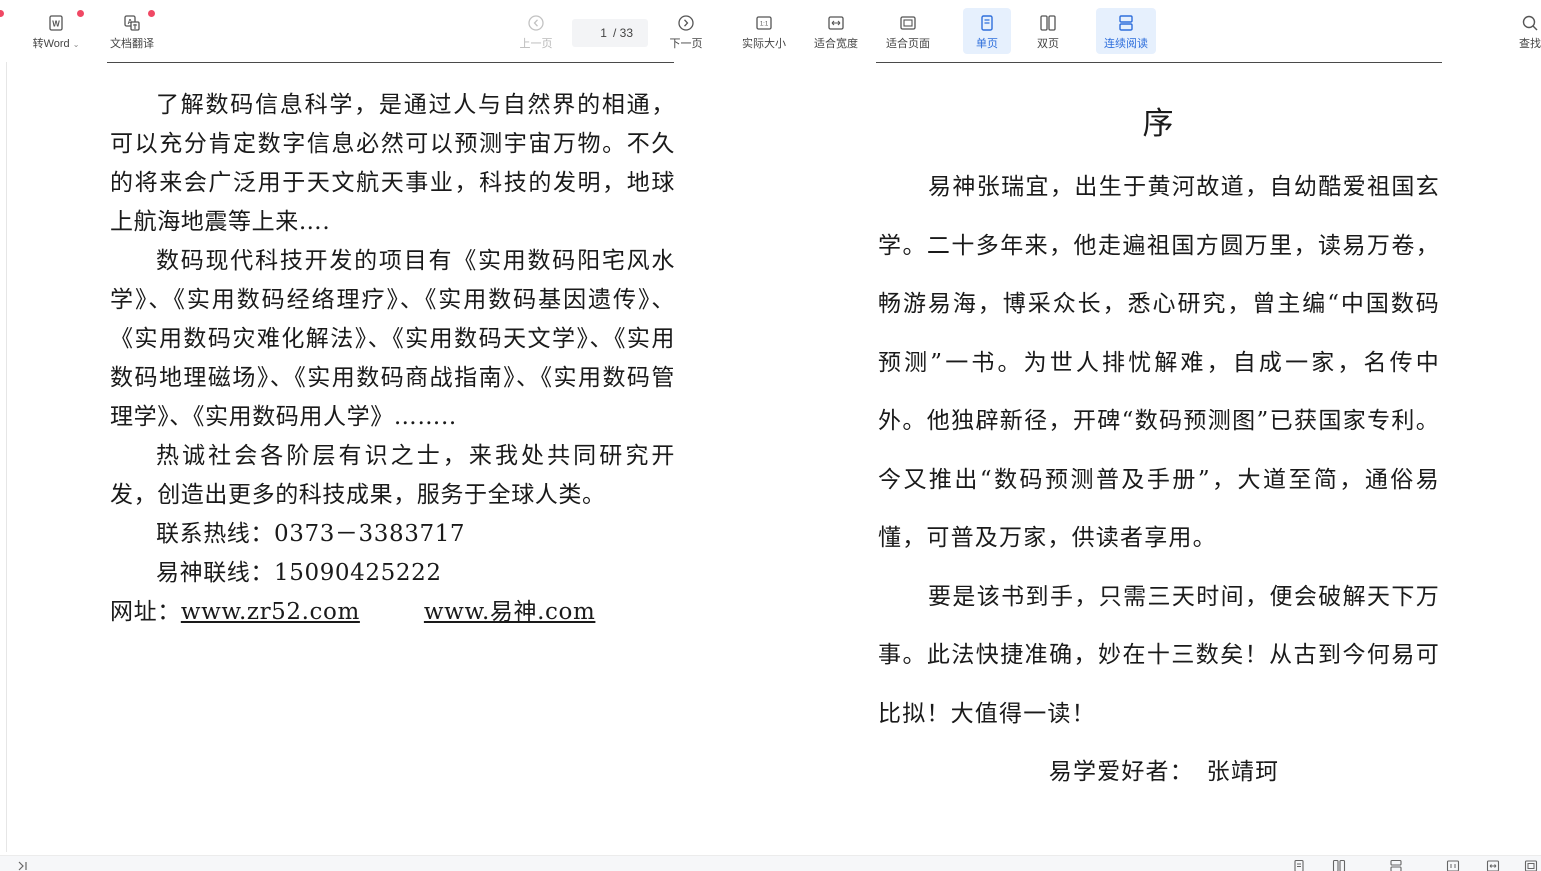 This screenshot has height=871, width=1541. What do you see at coordinates (908, 44) in the screenshot?
I see `fit-page-label: 适合页面` at bounding box center [908, 44].